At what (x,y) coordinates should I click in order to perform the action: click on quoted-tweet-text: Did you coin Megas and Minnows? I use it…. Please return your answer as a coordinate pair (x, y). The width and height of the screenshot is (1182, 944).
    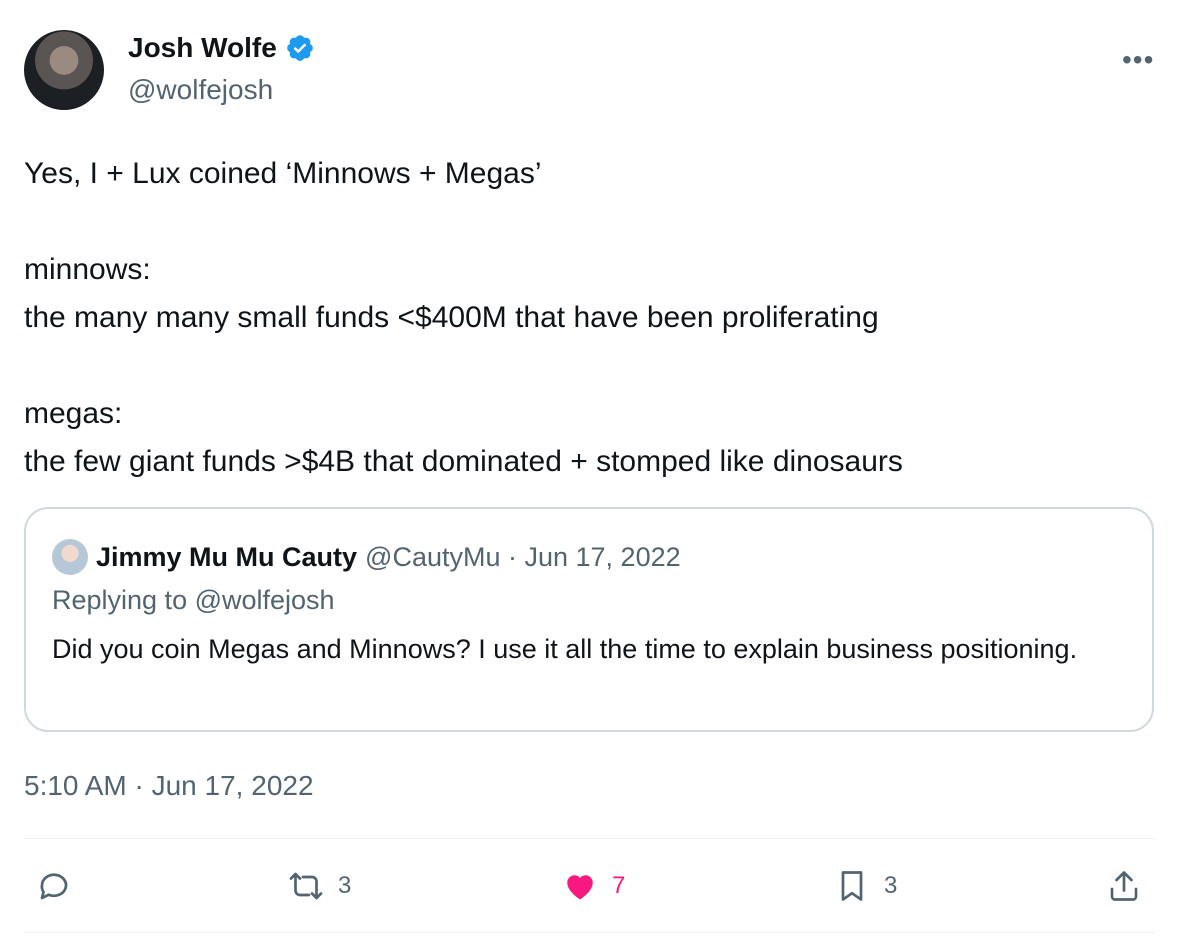
    Looking at the image, I should click on (565, 649).